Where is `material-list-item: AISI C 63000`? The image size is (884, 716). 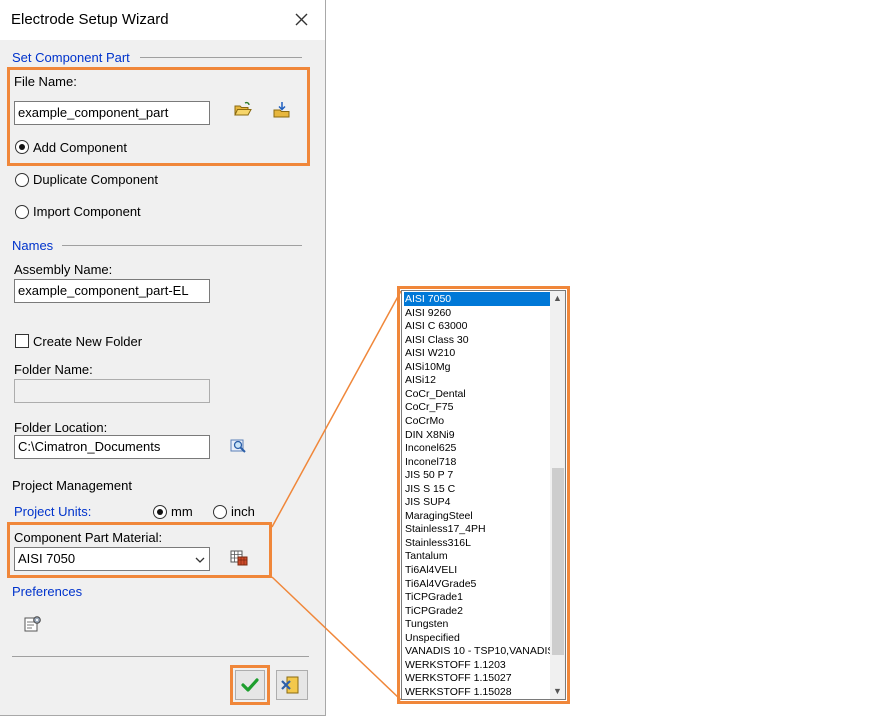 material-list-item: AISI C 63000 is located at coordinates (477, 326).